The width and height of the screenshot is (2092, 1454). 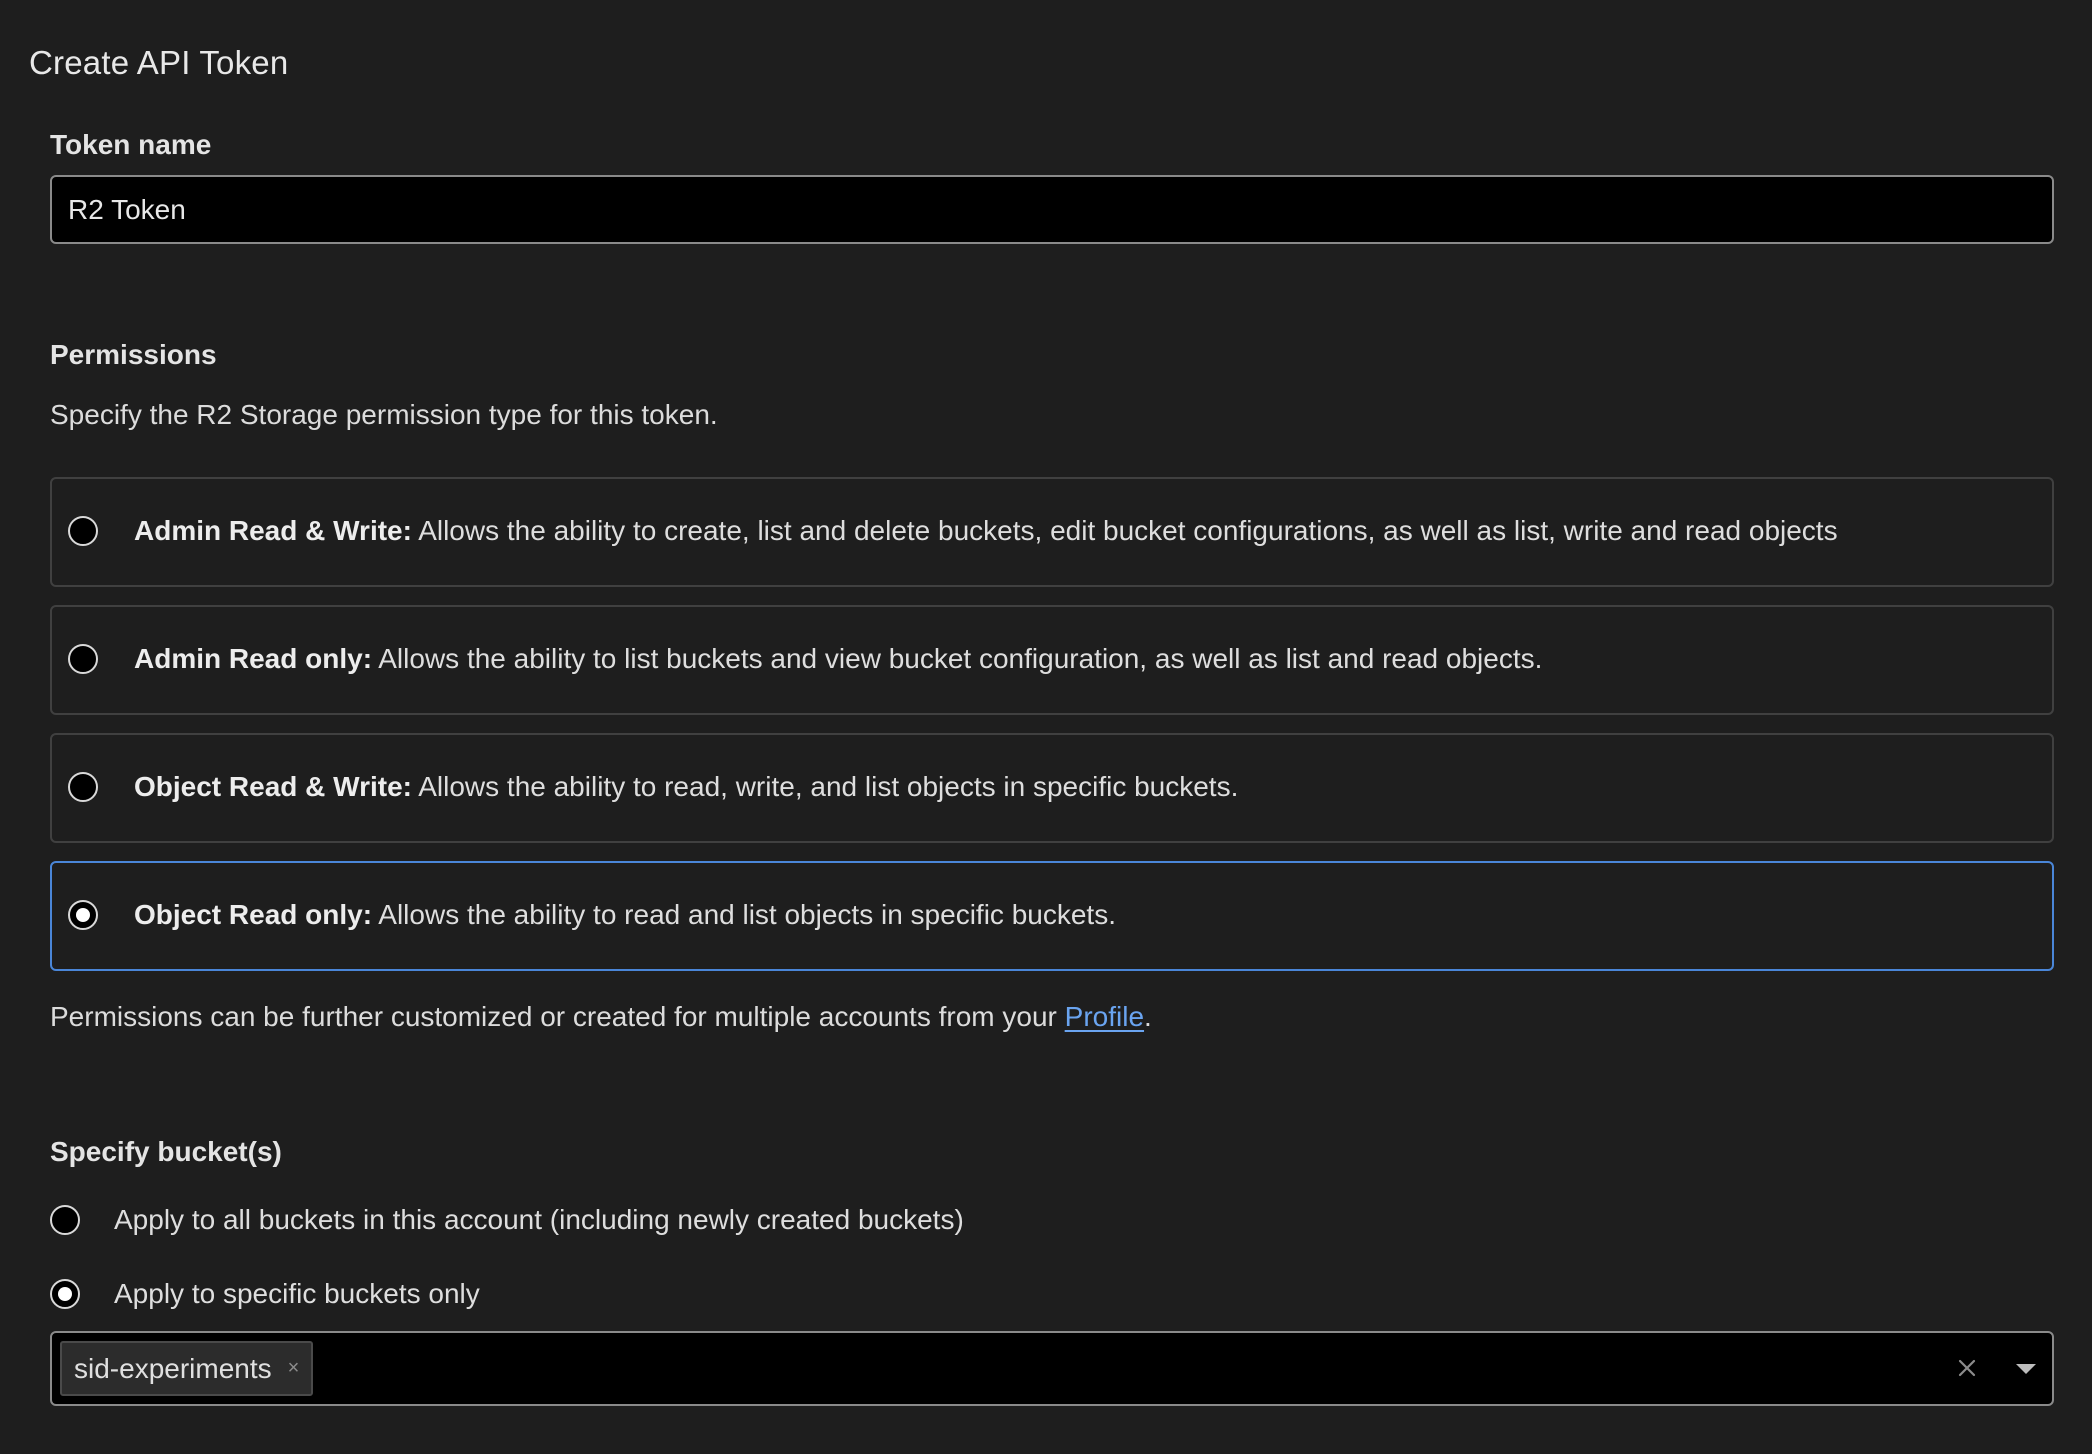 What do you see at coordinates (133, 354) in the screenshot?
I see `permissions-heading: Permissions` at bounding box center [133, 354].